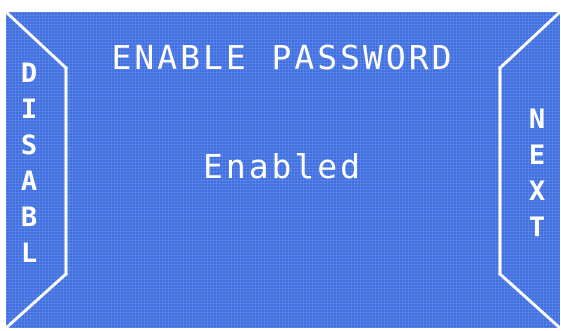 The height and width of the screenshot is (331, 561). What do you see at coordinates (283, 57) in the screenshot?
I see `page-title: ENABLE PASSWORD` at bounding box center [283, 57].